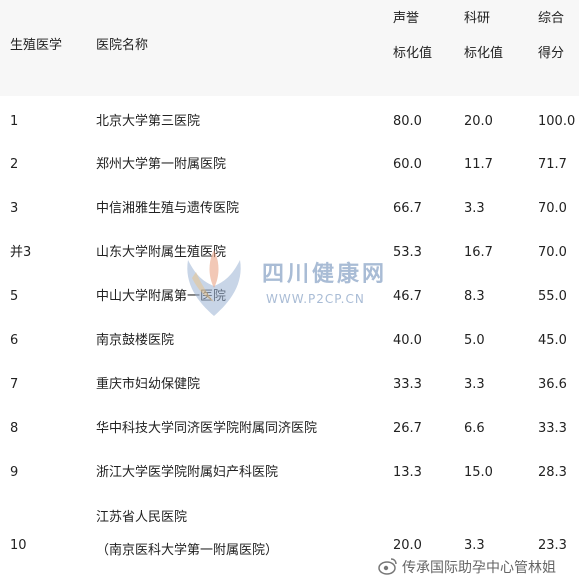  Describe the element at coordinates (14, 121) in the screenshot. I see `row-rank: 1` at that location.